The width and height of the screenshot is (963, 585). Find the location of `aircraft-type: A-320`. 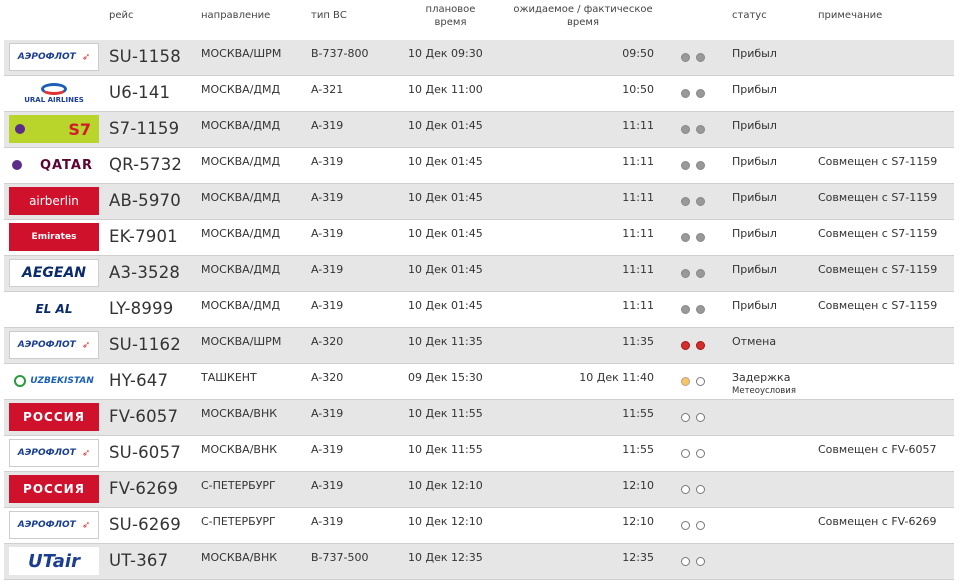

aircraft-type: A-320 is located at coordinates (327, 341).